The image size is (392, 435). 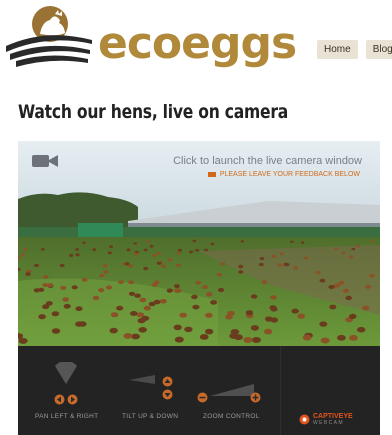 I want to click on captiveye-logo-icon, so click(x=304, y=419).